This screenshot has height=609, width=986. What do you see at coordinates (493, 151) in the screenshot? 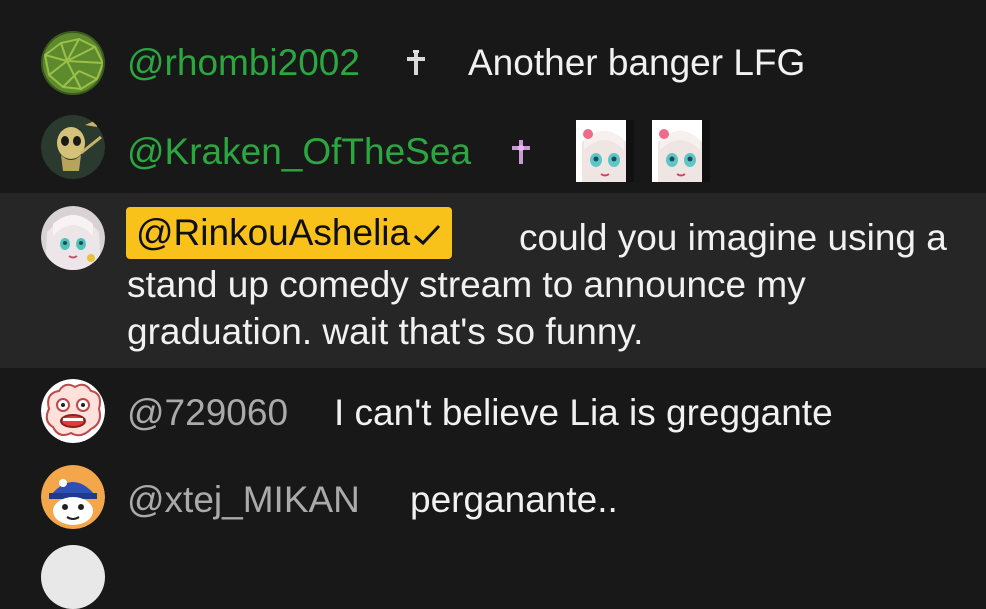
I see `chat-message: @Kraken_OfTheSea` at bounding box center [493, 151].